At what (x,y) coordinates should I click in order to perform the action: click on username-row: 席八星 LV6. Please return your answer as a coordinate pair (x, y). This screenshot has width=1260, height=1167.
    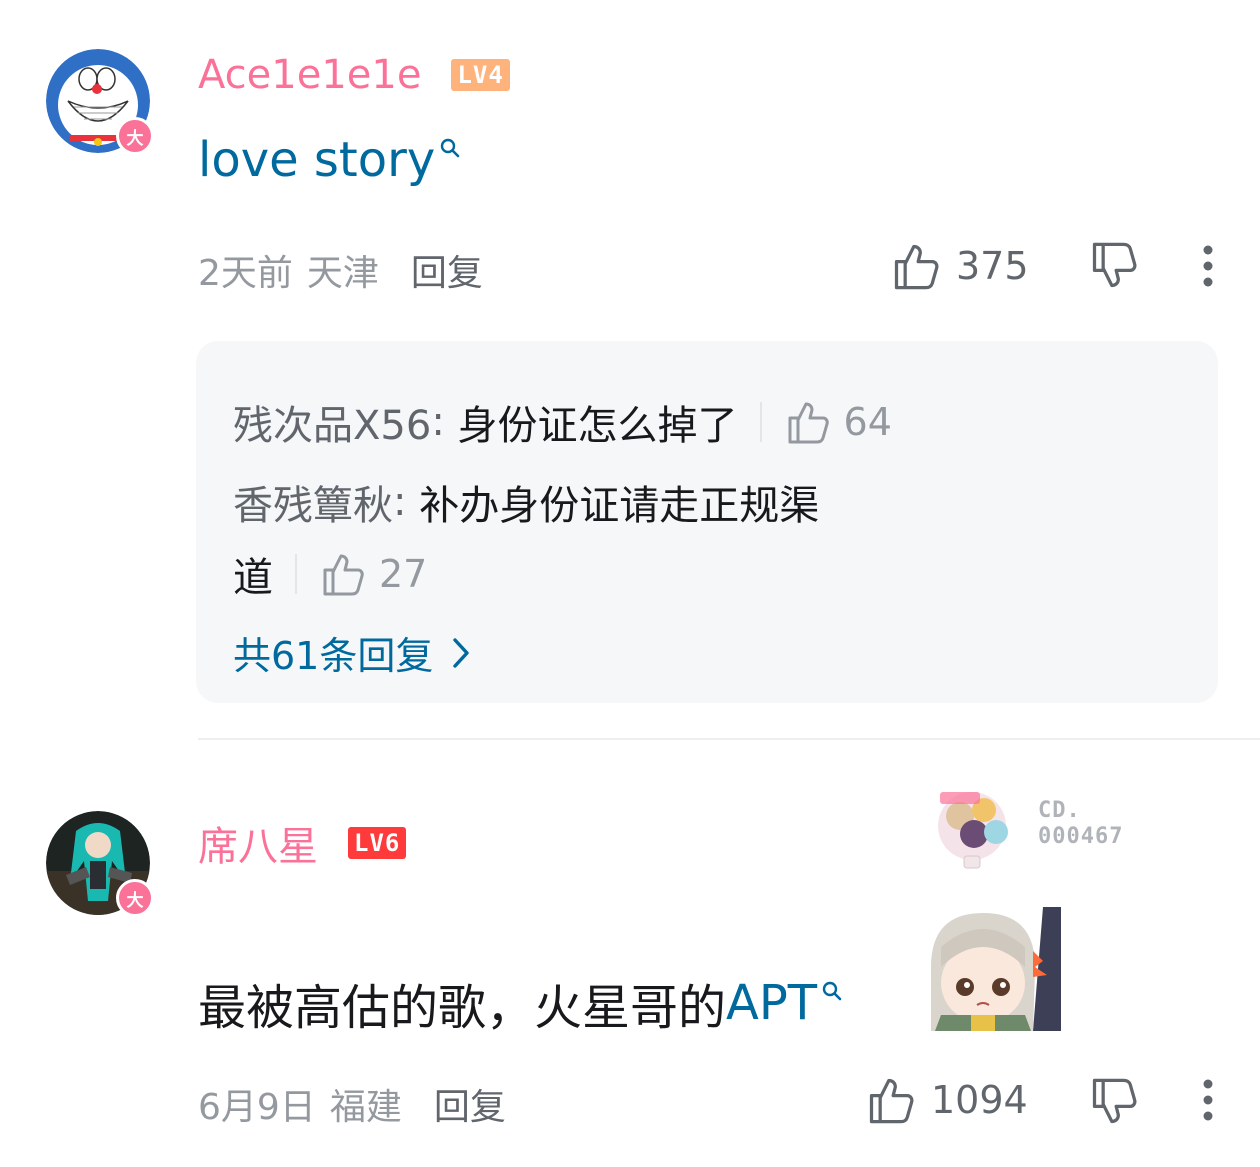
    Looking at the image, I should click on (302, 843).